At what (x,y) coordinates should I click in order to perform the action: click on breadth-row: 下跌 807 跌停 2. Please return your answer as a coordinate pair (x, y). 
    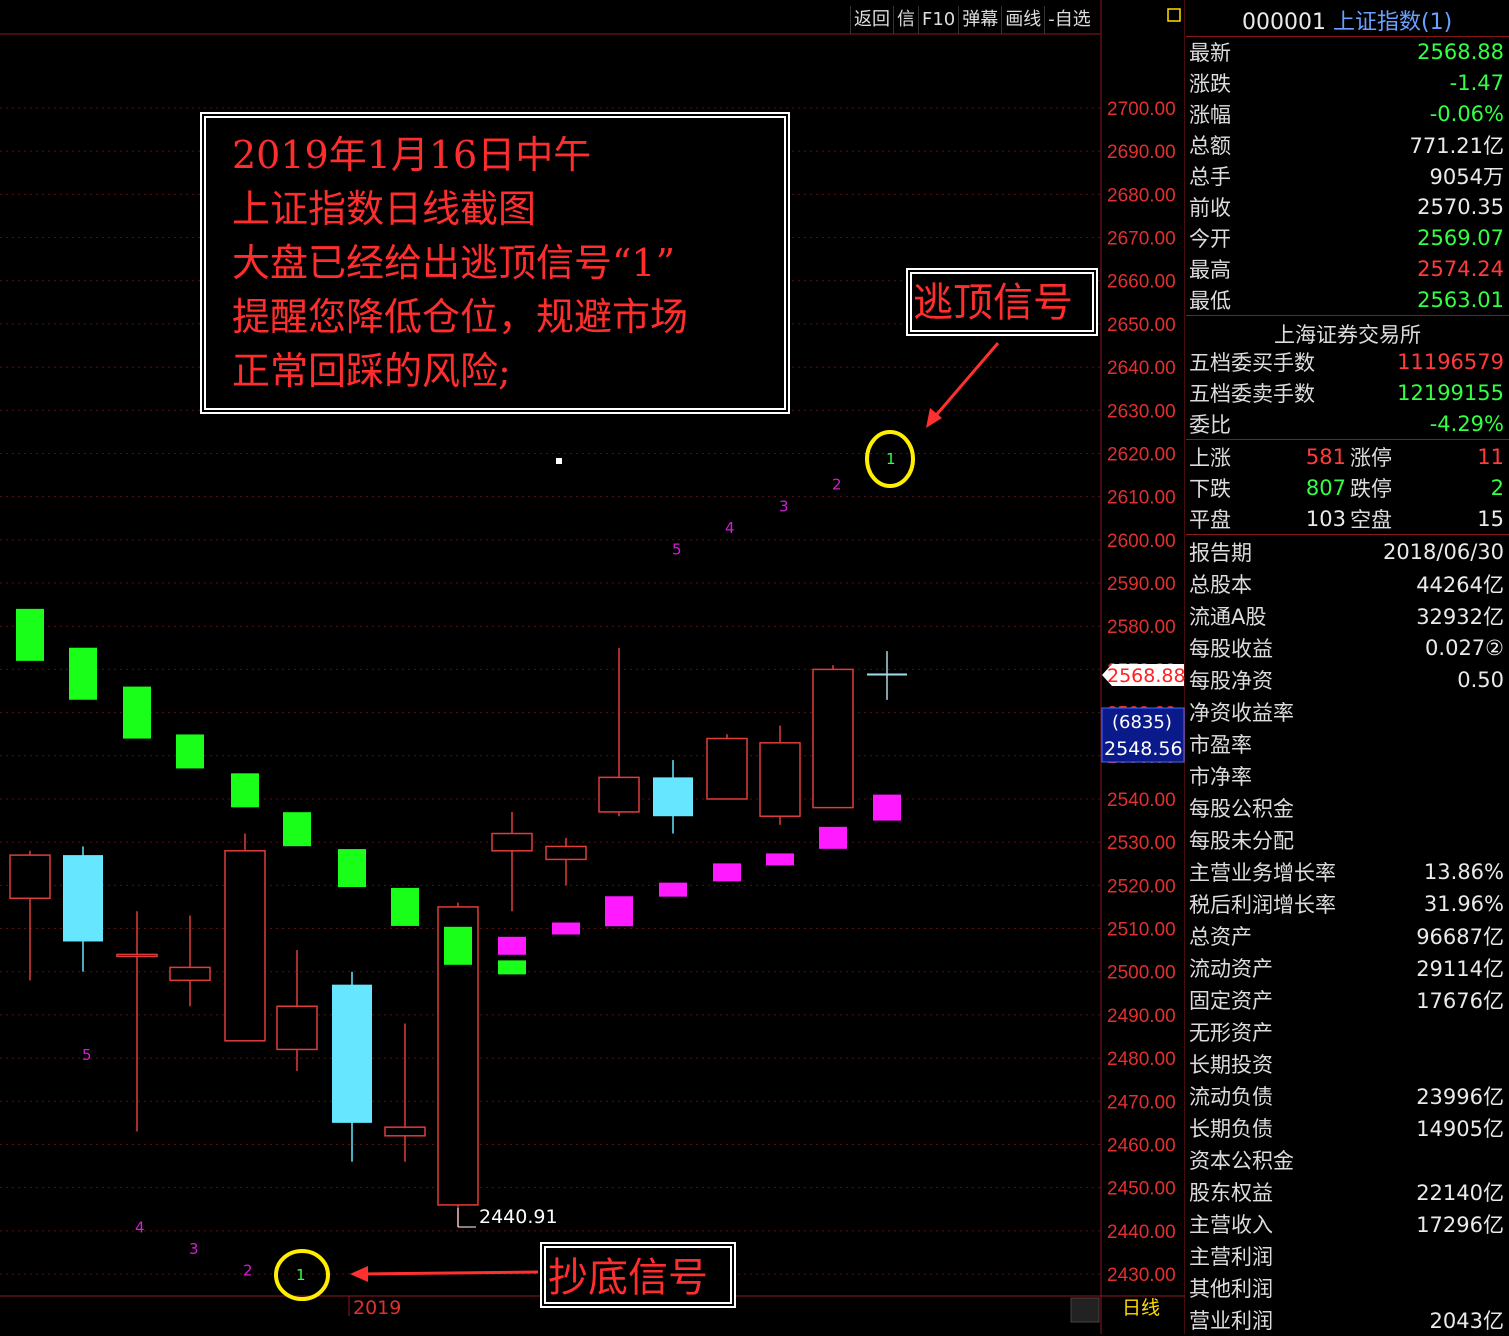
    Looking at the image, I should click on (1346, 487).